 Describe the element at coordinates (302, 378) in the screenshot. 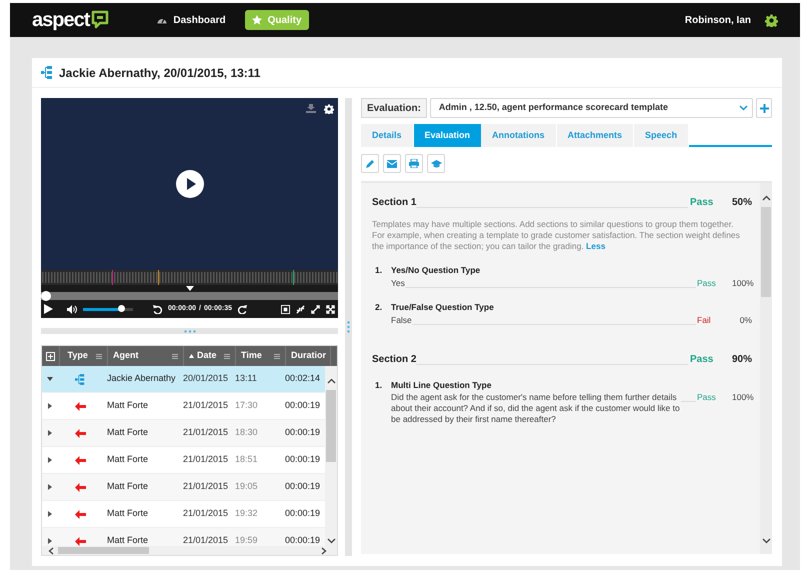

I see `duration-cell: 00:02:14` at that location.